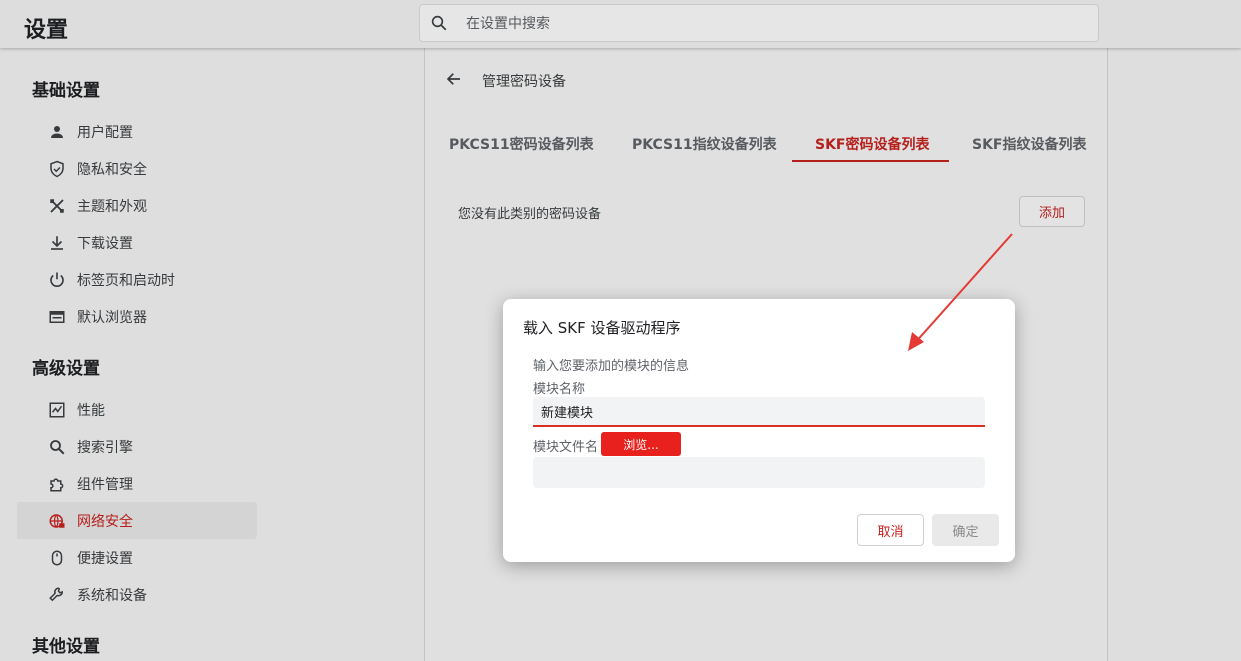 The height and width of the screenshot is (661, 1241). Describe the element at coordinates (559, 389) in the screenshot. I see `module-name-label: 模块名称` at that location.